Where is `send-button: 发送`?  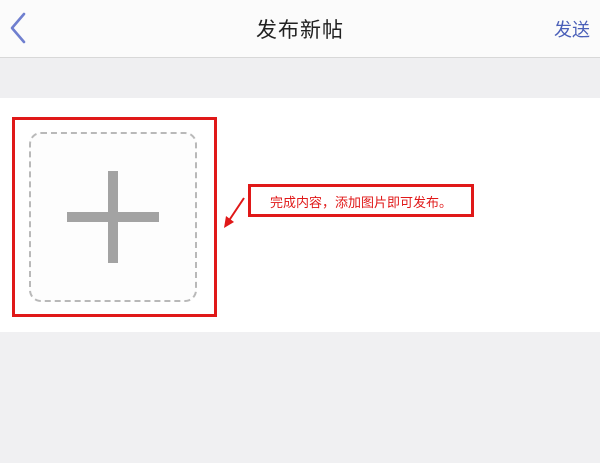
send-button: 发送 is located at coordinates (572, 29).